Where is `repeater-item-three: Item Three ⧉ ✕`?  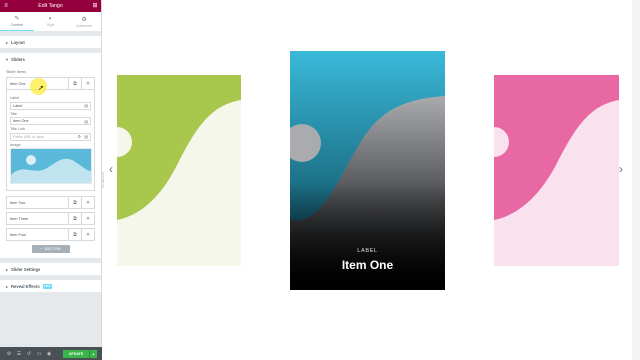
repeater-item-three: Item Three ⧉ ✕ is located at coordinates (50, 218).